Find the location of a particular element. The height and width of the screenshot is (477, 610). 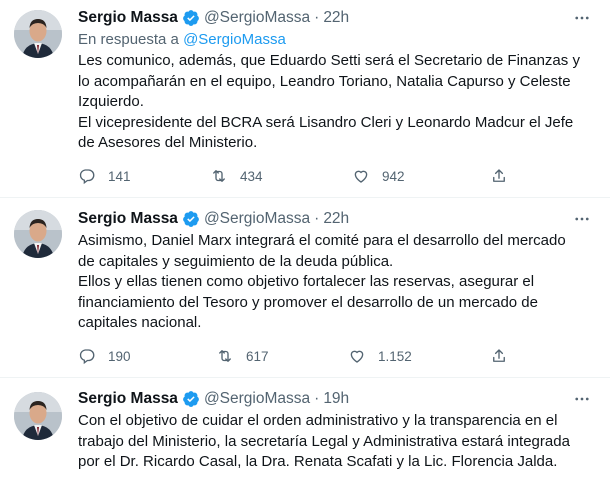

like-button: 1.152 is located at coordinates (380, 356).